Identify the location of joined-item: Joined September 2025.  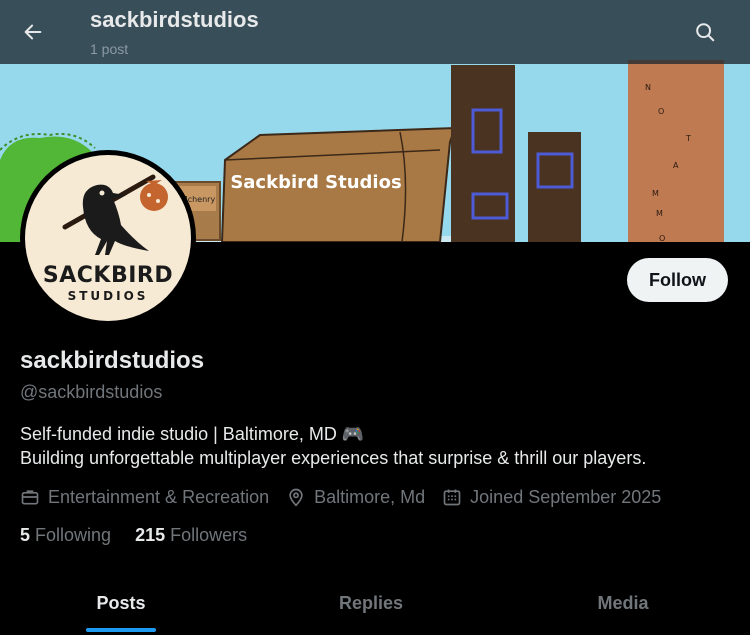
(551, 497).